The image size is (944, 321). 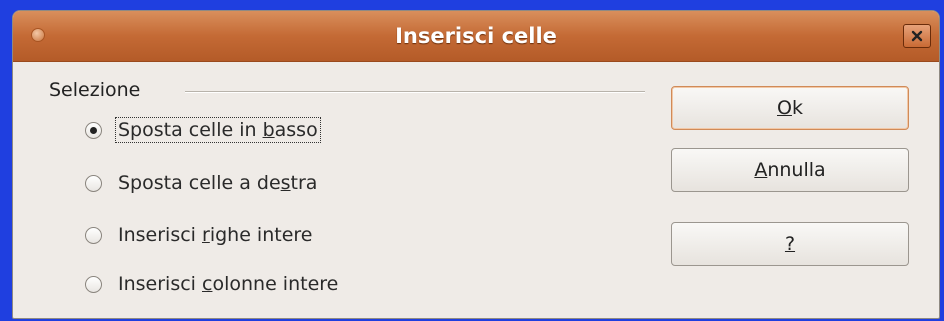 What do you see at coordinates (415, 92) in the screenshot?
I see `group-divider` at bounding box center [415, 92].